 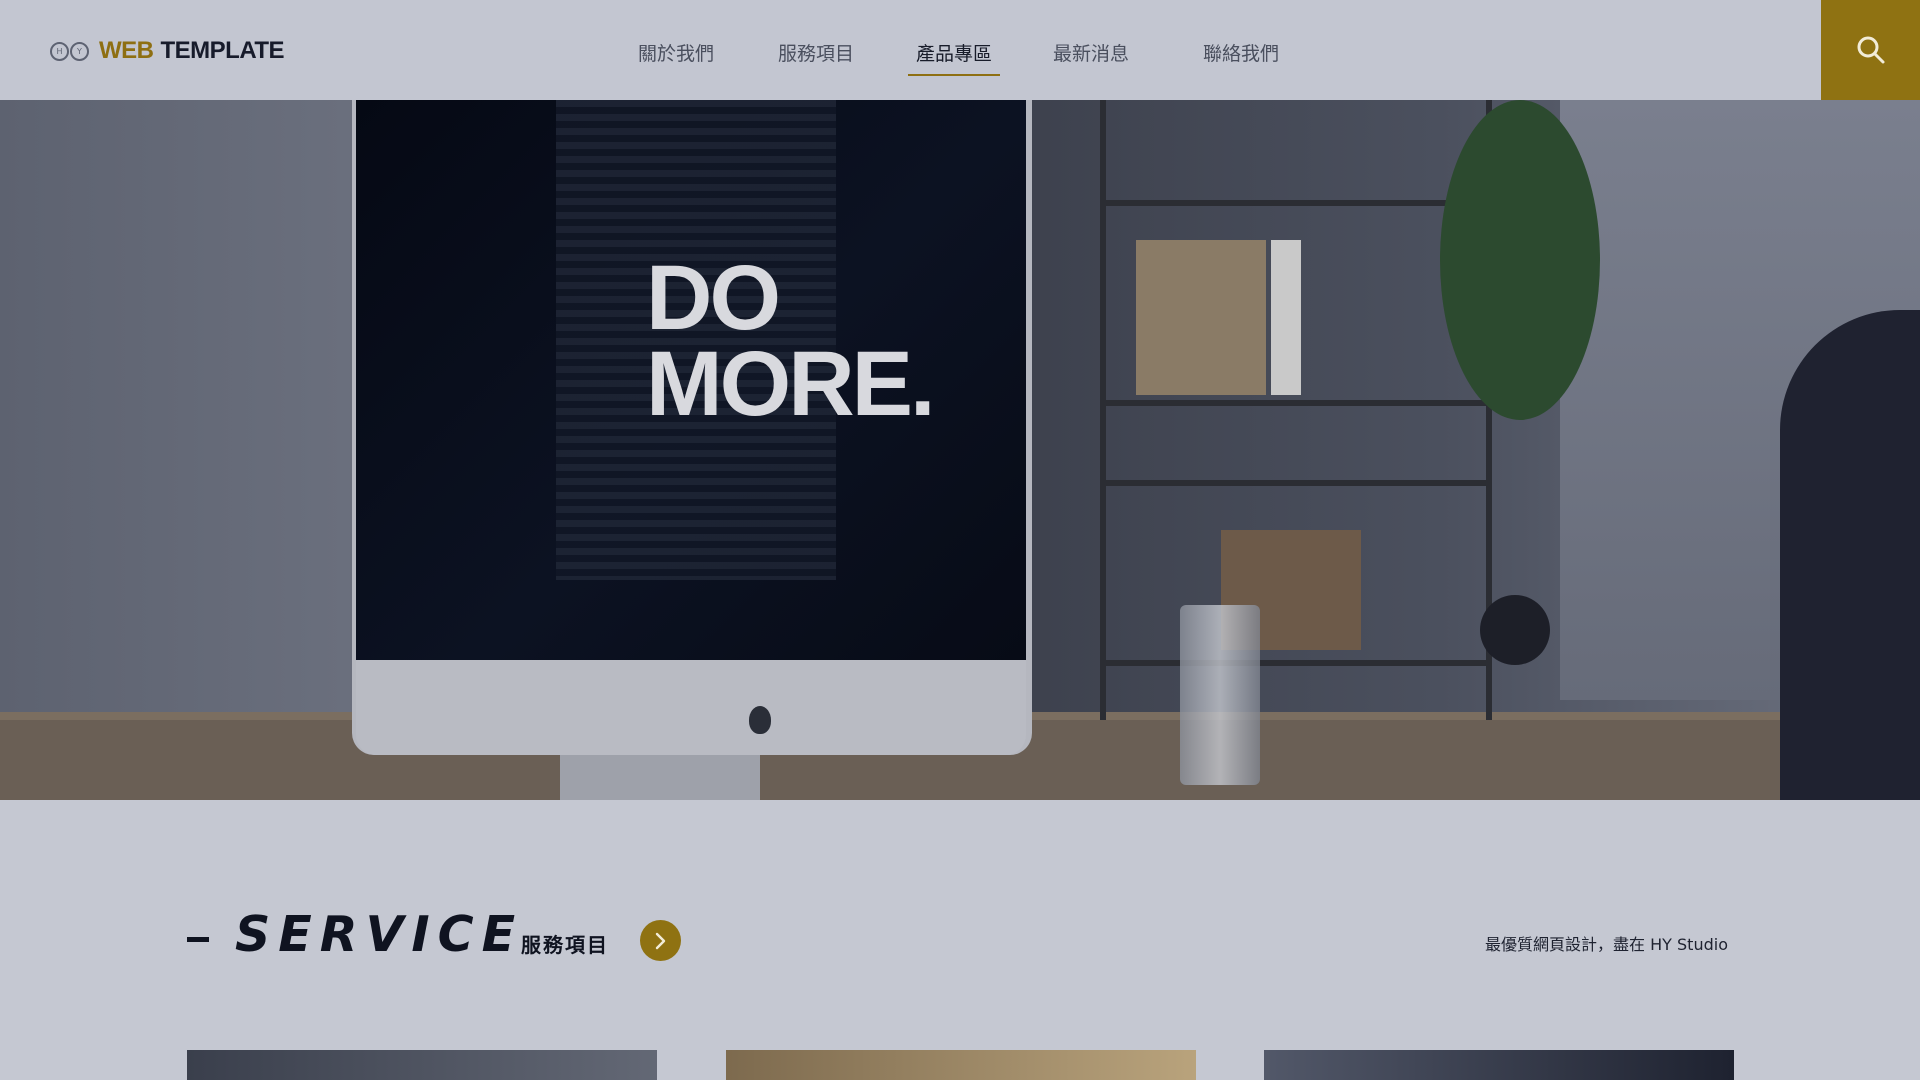 I want to click on service-more-button, so click(x=660, y=940).